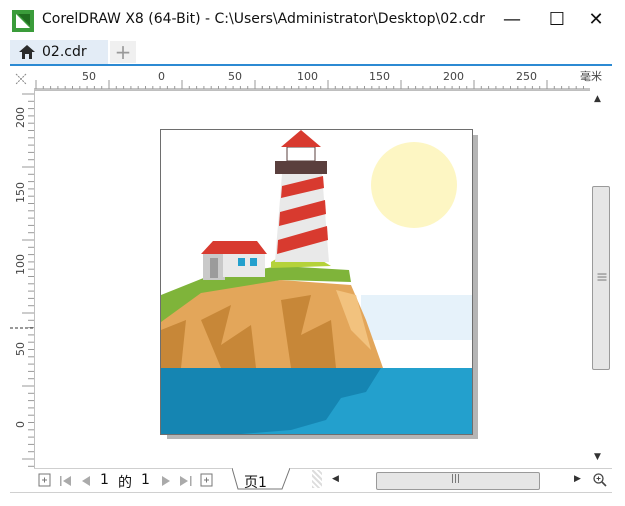 The image size is (625, 506). What do you see at coordinates (145, 480) in the screenshot?
I see `total-pages: 1` at bounding box center [145, 480].